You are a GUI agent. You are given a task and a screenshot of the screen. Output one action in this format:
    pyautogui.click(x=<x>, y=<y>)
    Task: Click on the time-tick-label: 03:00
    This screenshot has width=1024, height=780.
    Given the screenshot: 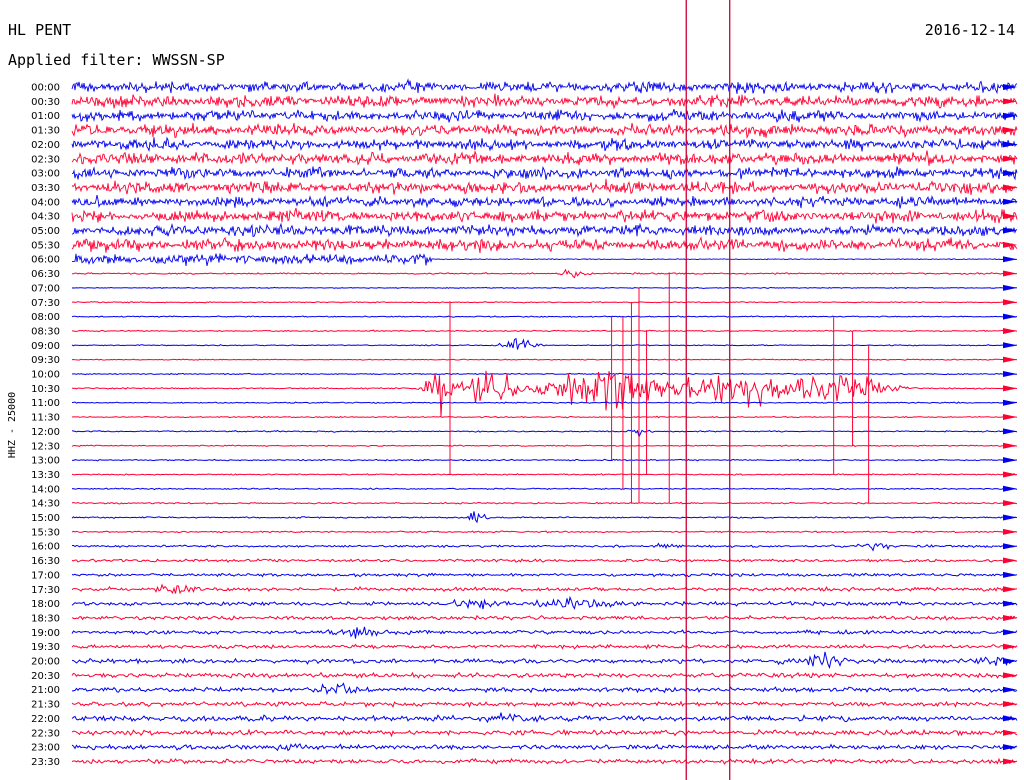 What is the action you would take?
    pyautogui.click(x=45, y=174)
    